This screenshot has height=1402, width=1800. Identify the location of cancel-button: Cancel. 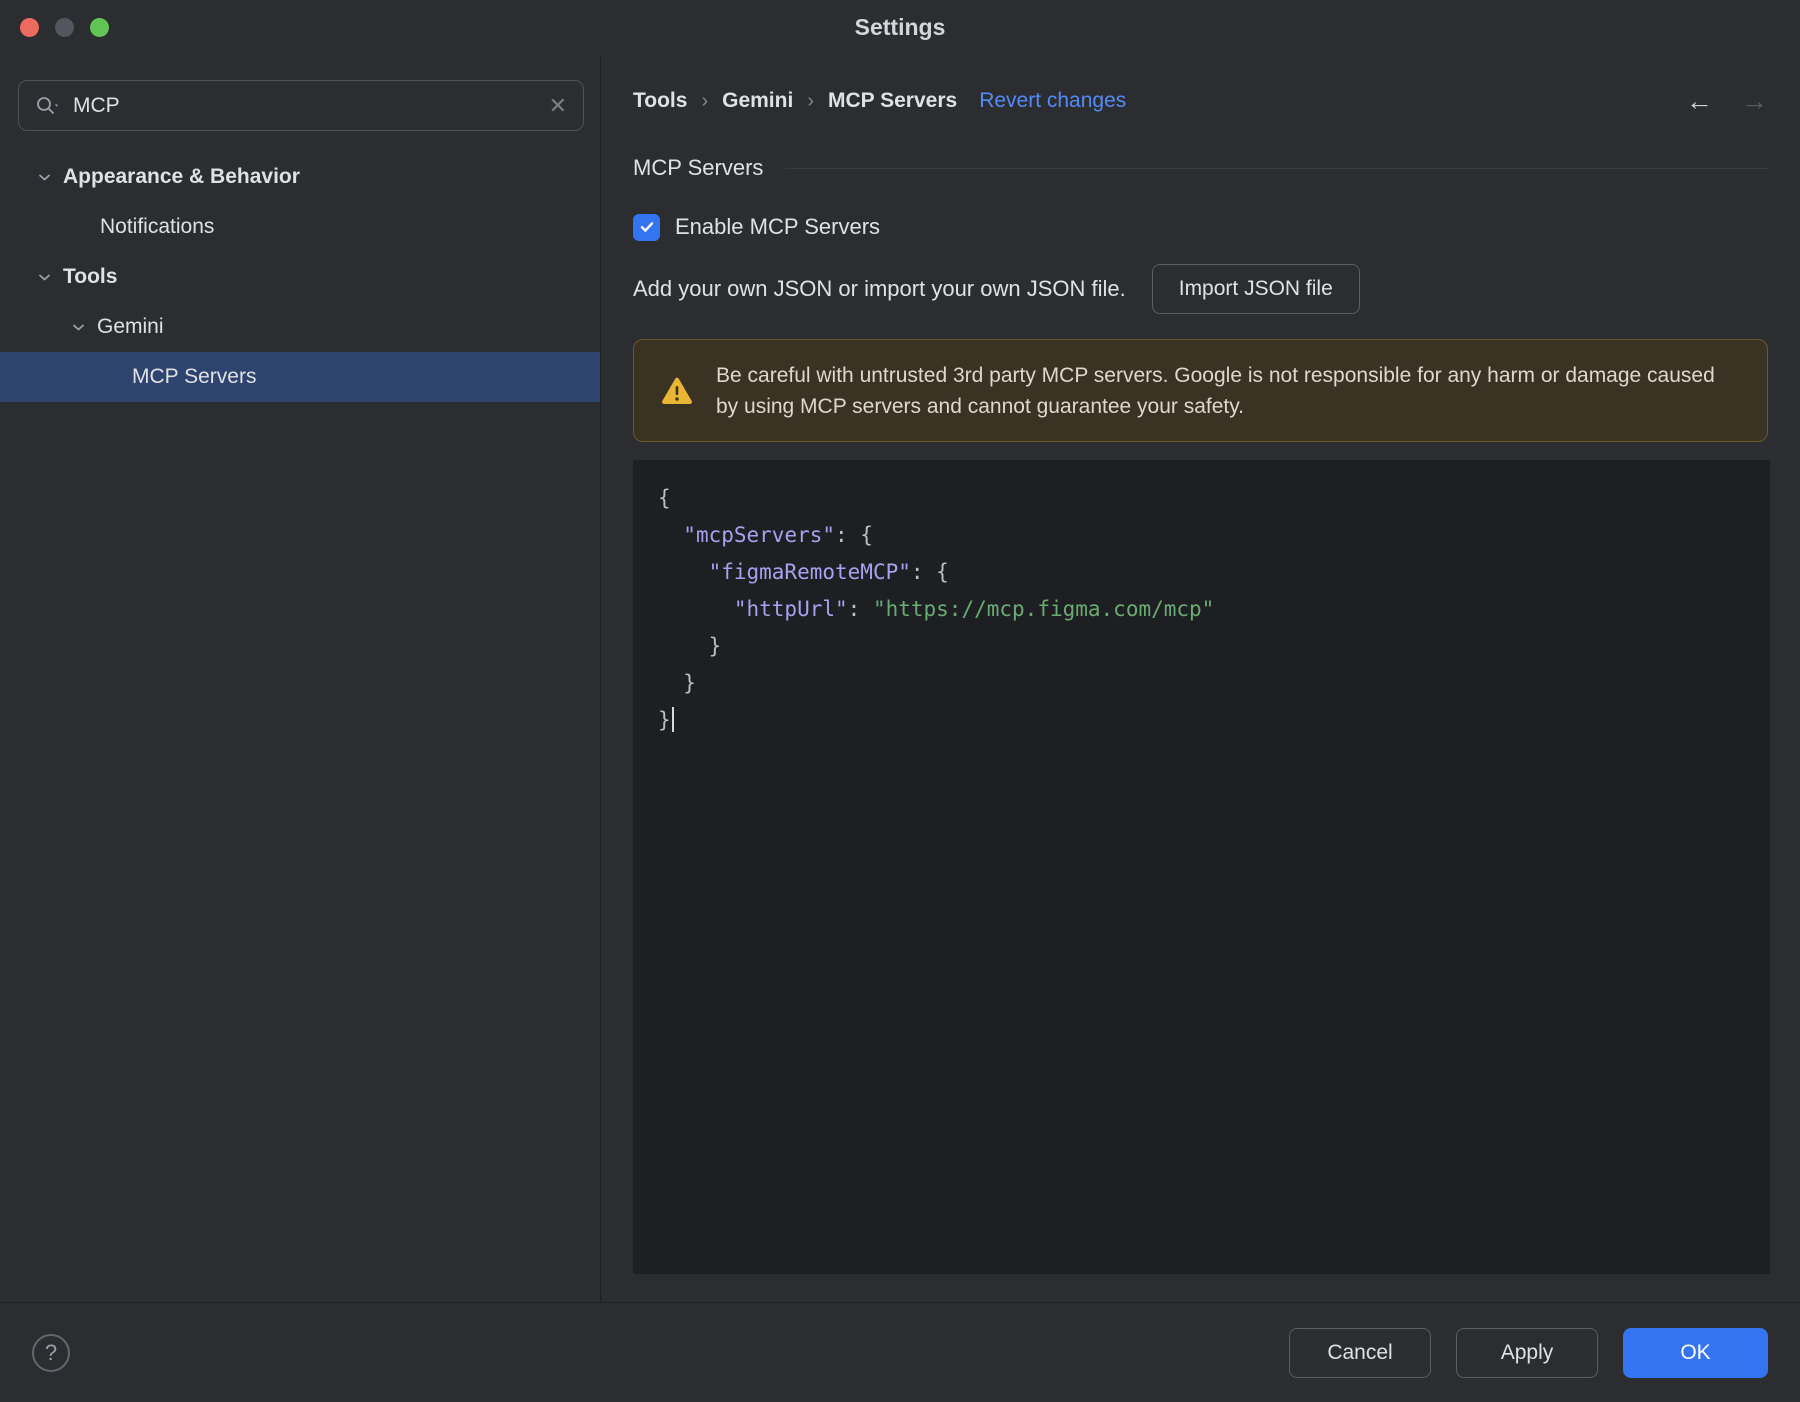
(1360, 1352).